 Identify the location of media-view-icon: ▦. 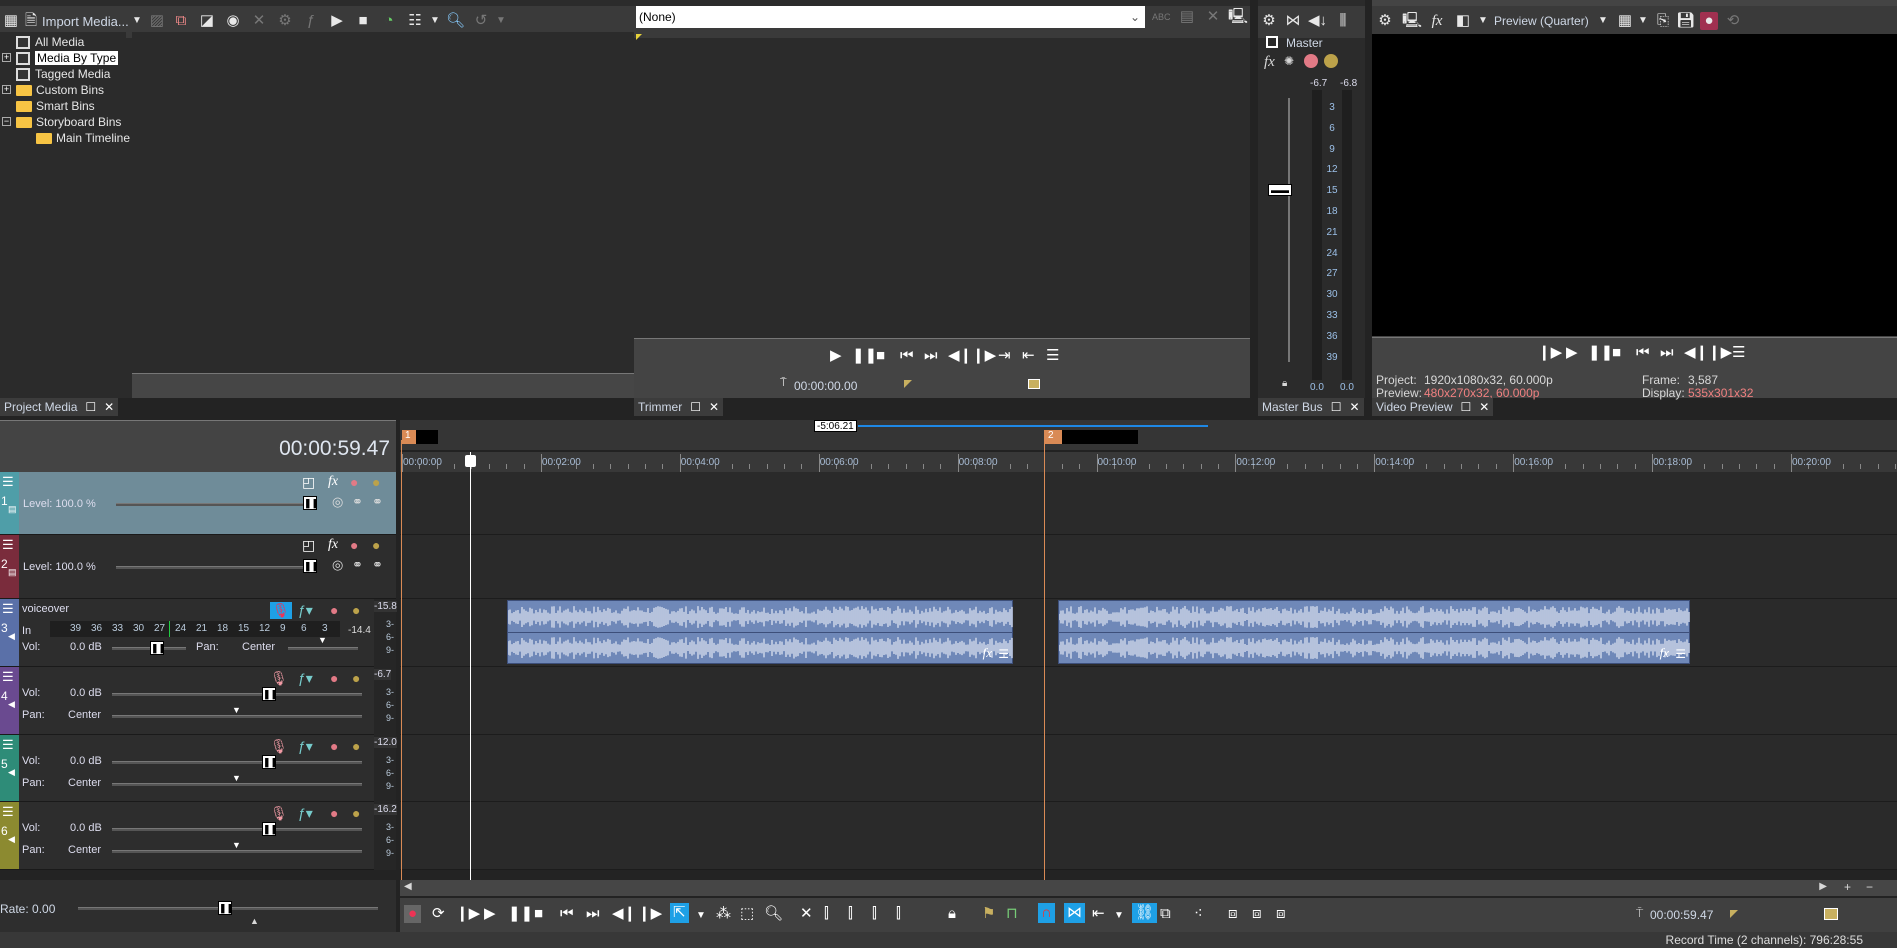
(11, 21).